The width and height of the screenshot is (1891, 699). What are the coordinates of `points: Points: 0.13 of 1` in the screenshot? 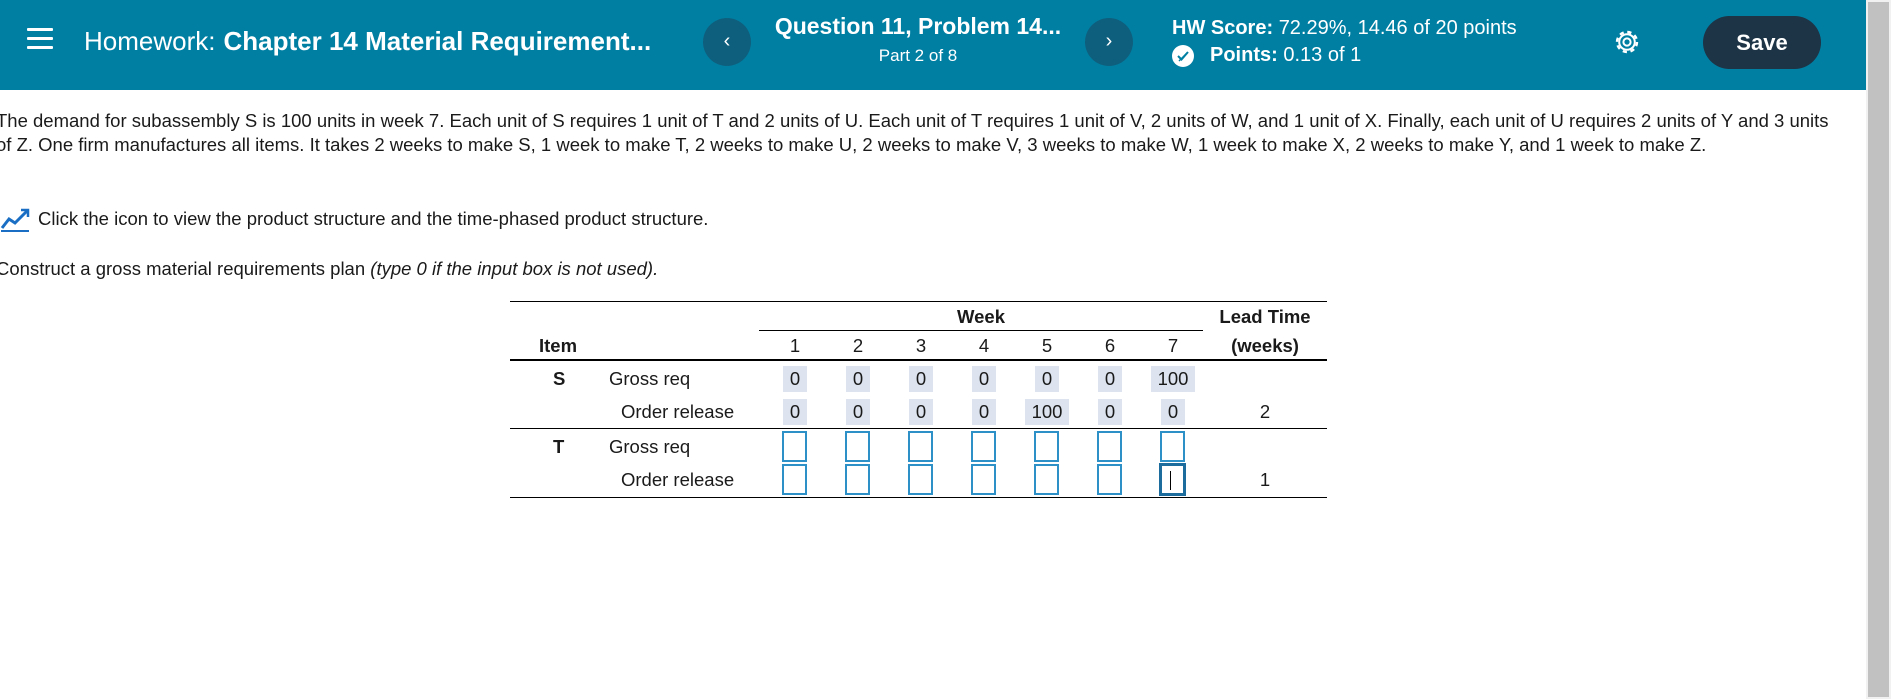 It's located at (1266, 55).